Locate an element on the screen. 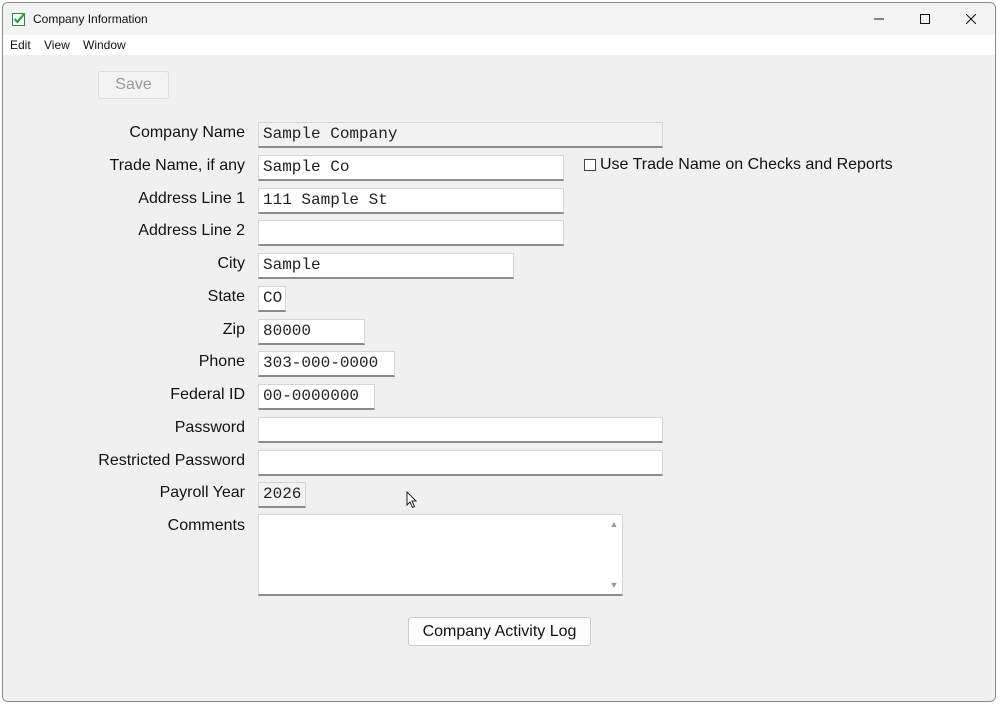 The width and height of the screenshot is (1000, 706). address1-field: 111 Sample St is located at coordinates (411, 201).